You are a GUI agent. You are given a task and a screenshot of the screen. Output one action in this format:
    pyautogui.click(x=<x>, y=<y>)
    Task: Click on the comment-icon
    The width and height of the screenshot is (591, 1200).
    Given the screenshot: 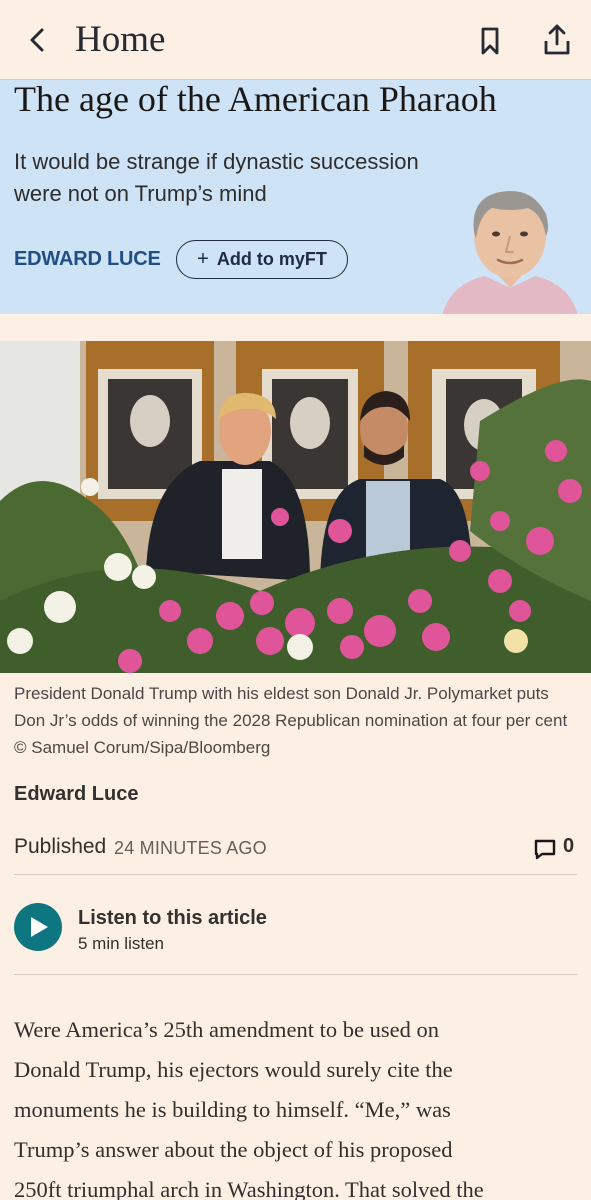 What is the action you would take?
    pyautogui.click(x=545, y=849)
    